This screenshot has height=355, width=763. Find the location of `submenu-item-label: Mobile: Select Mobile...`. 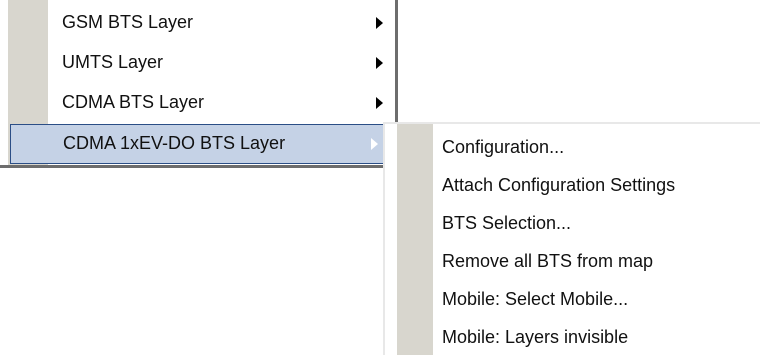

submenu-item-label: Mobile: Select Mobile... is located at coordinates (535, 299).